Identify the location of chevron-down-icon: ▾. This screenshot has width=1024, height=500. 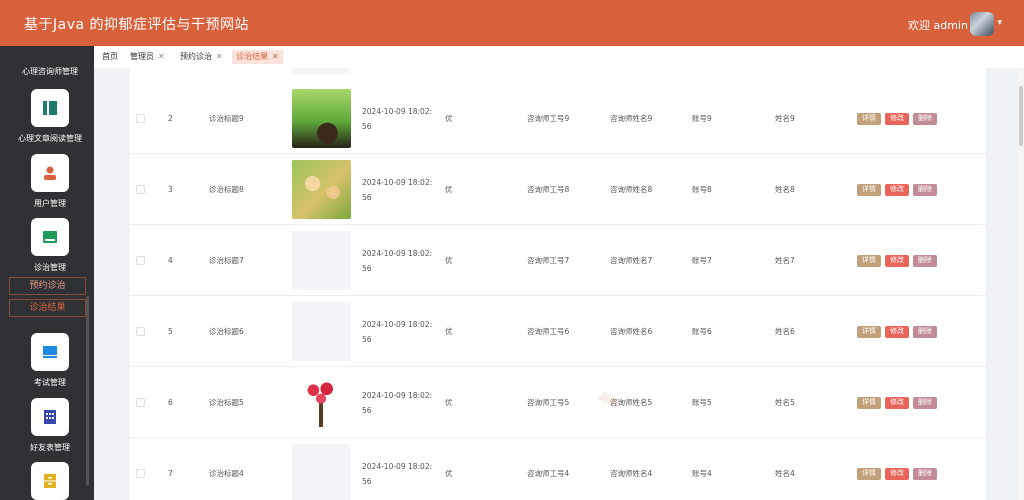
(999, 23).